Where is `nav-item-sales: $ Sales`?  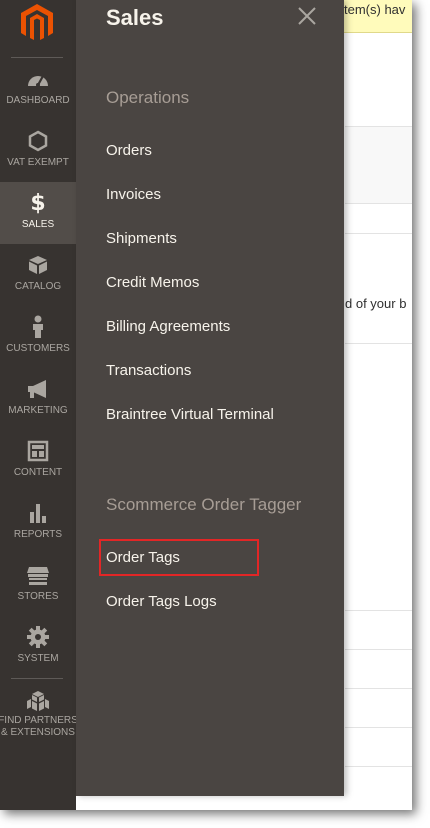 nav-item-sales: $ Sales is located at coordinates (38, 213).